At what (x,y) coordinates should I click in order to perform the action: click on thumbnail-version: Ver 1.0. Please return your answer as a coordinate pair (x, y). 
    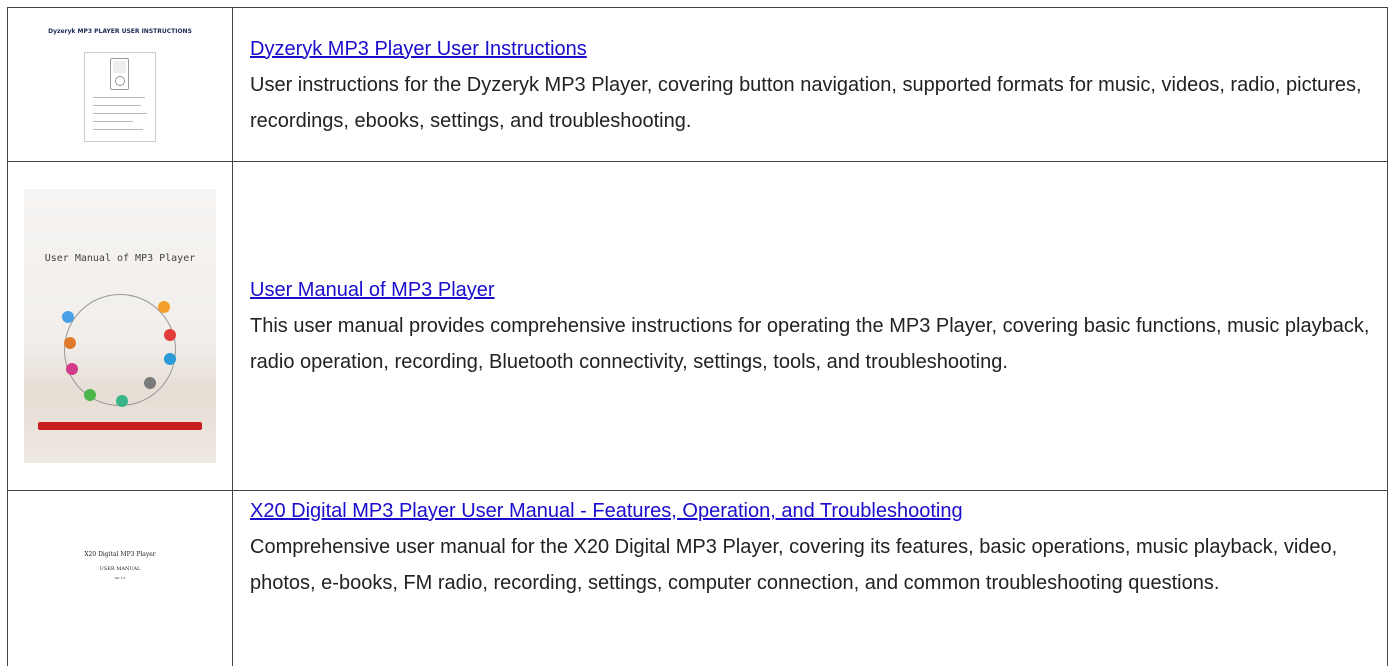
    Looking at the image, I should click on (120, 577).